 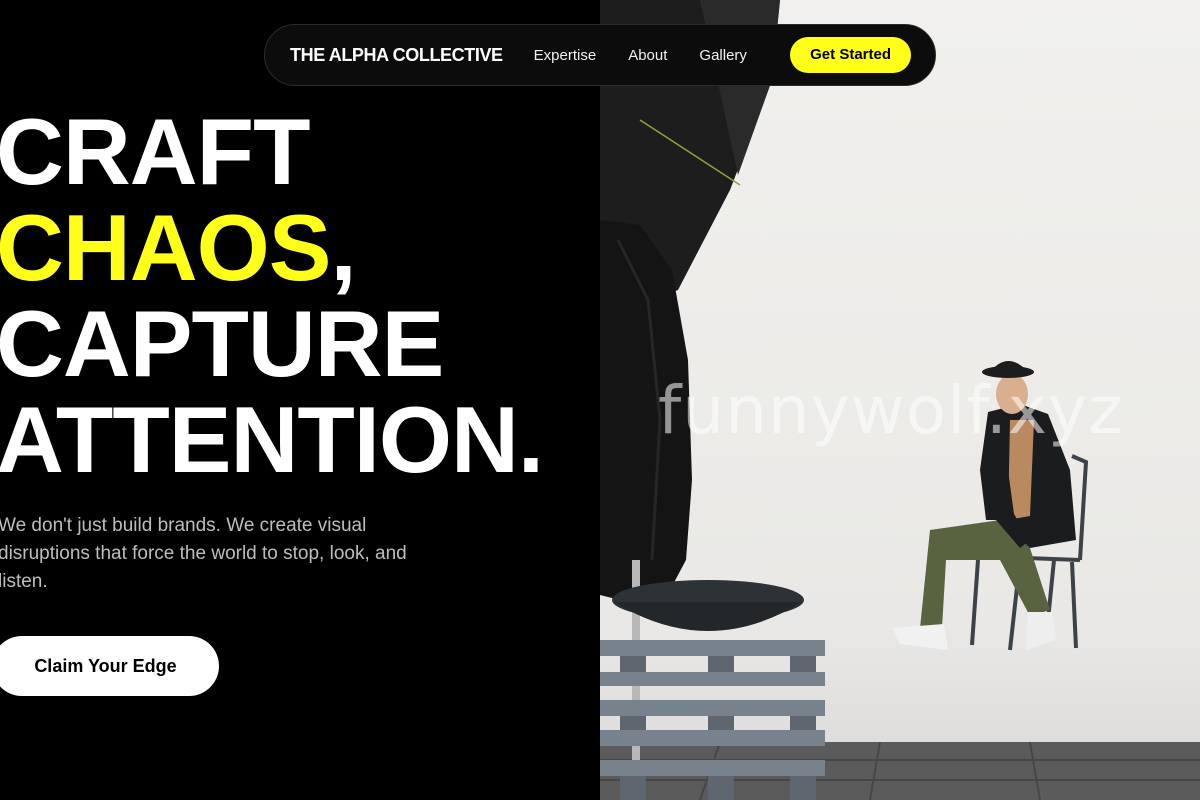 What do you see at coordinates (272, 439) in the screenshot?
I see `headline-line-4: ATTENTION.` at bounding box center [272, 439].